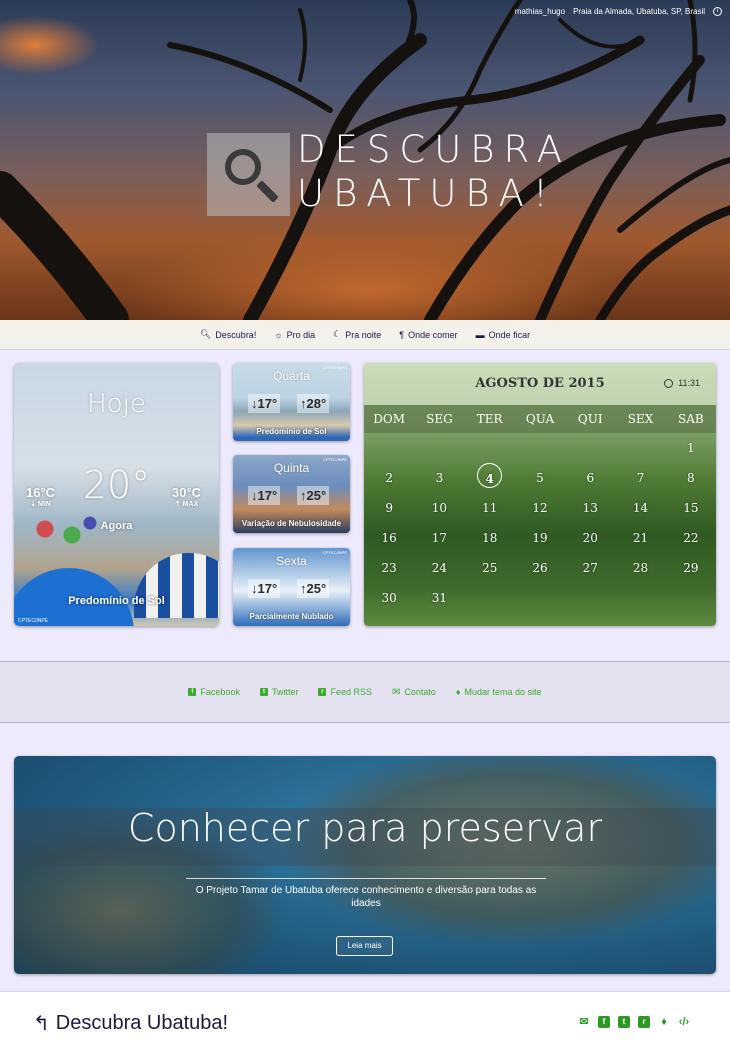 The height and width of the screenshot is (1051, 730). What do you see at coordinates (439, 538) in the screenshot?
I see `calendar-day: 17` at bounding box center [439, 538].